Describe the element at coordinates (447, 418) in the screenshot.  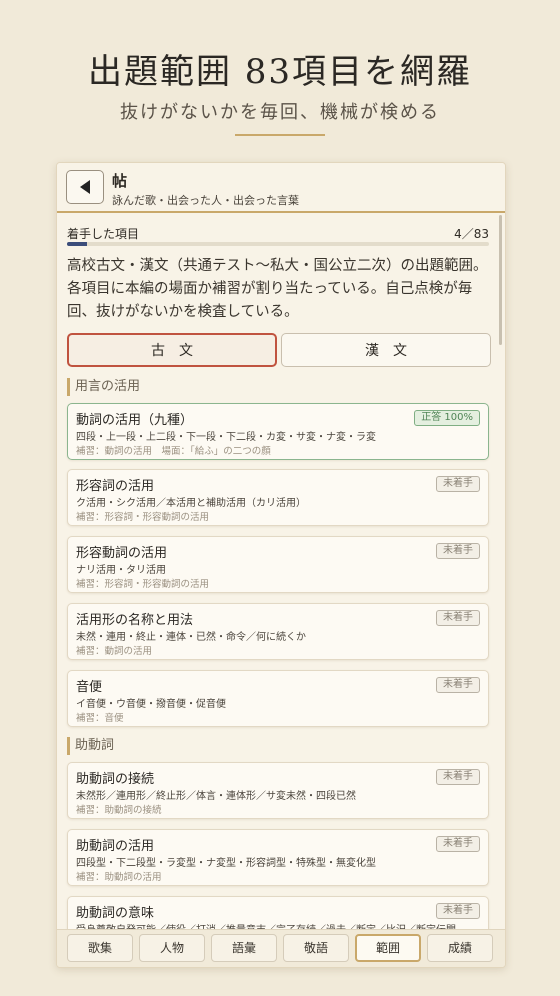
I see `status-badge: 正答 100%` at that location.